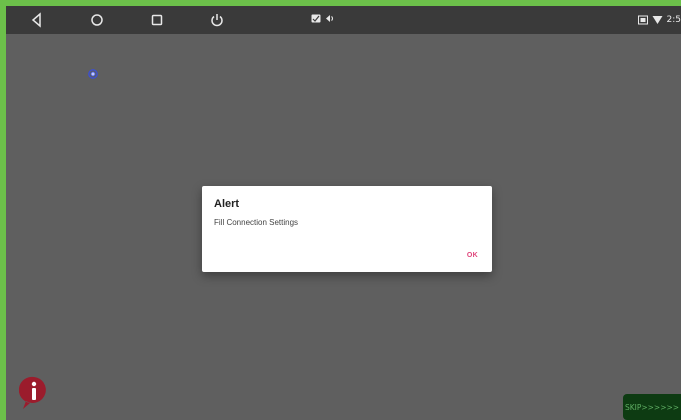 Image resolution: width=681 pixels, height=420 pixels. Describe the element at coordinates (323, 18) in the screenshot. I see `notification-area` at that location.